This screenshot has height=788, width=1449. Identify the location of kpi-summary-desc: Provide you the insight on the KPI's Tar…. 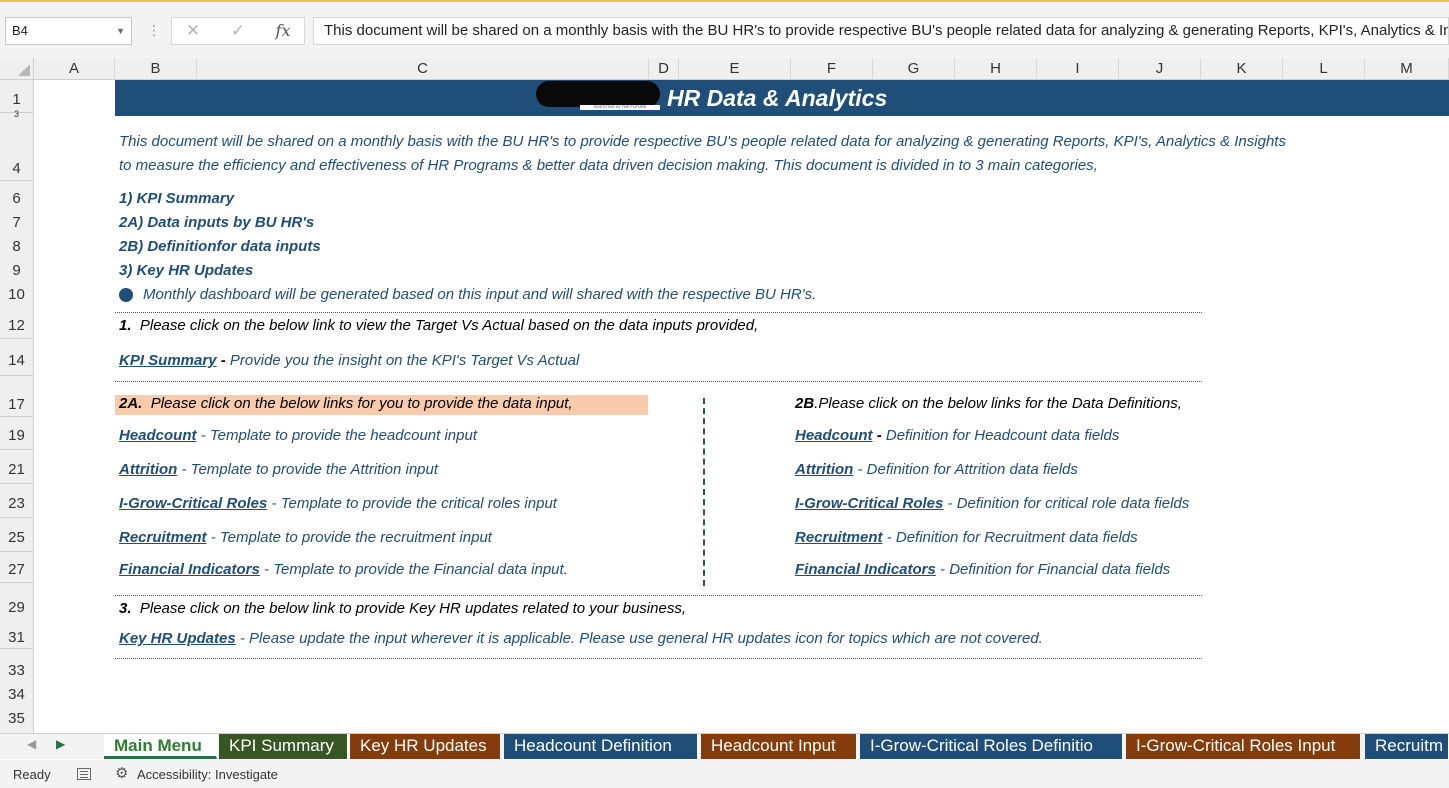
(404, 360).